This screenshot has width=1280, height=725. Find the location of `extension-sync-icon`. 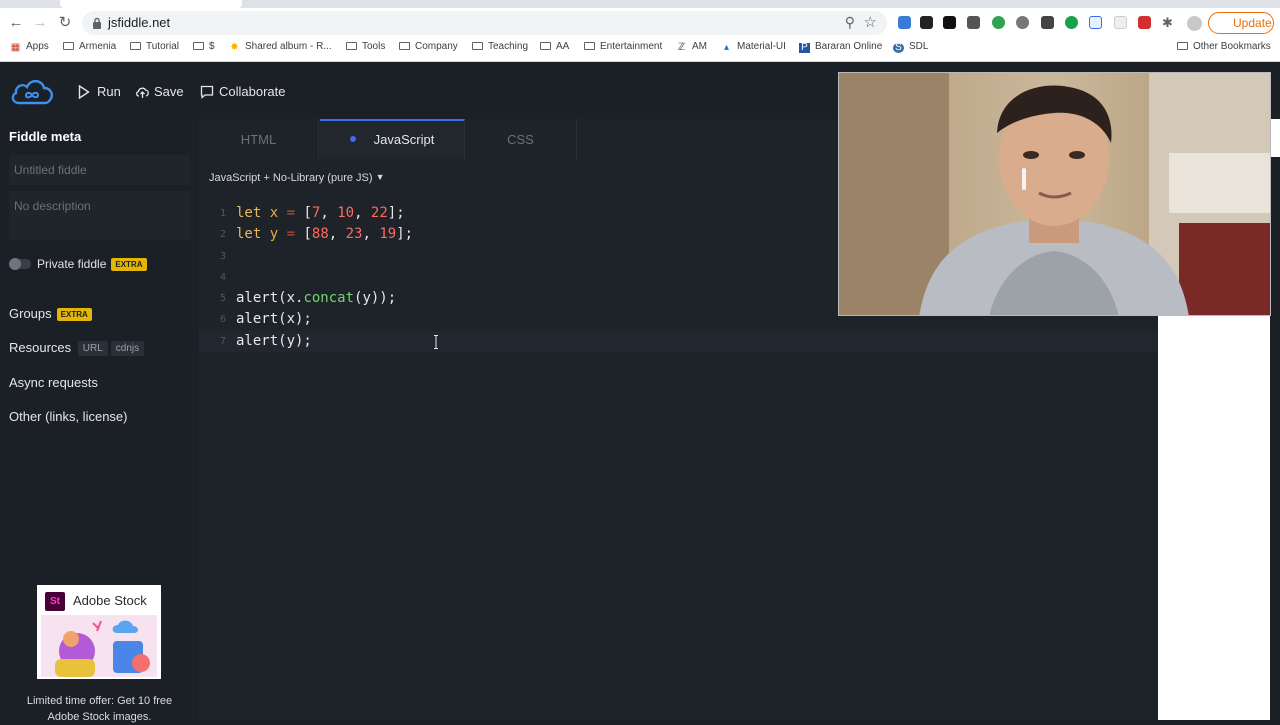

extension-sync-icon is located at coordinates (998, 22).